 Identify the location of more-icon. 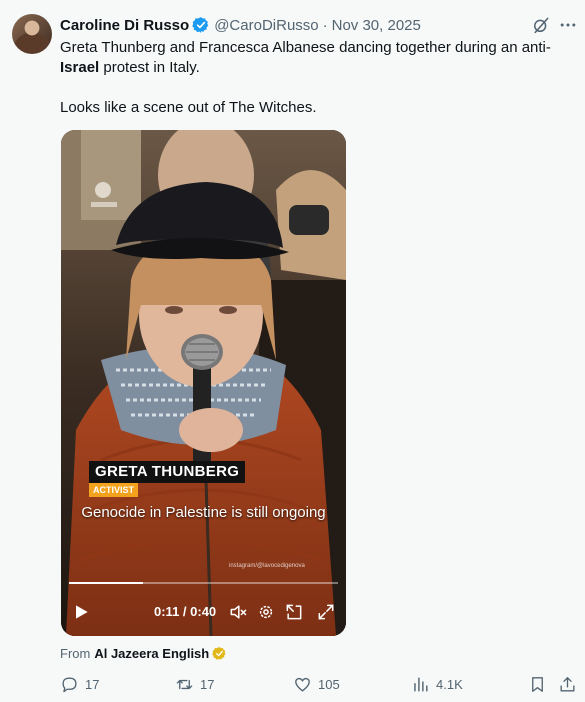
(568, 25).